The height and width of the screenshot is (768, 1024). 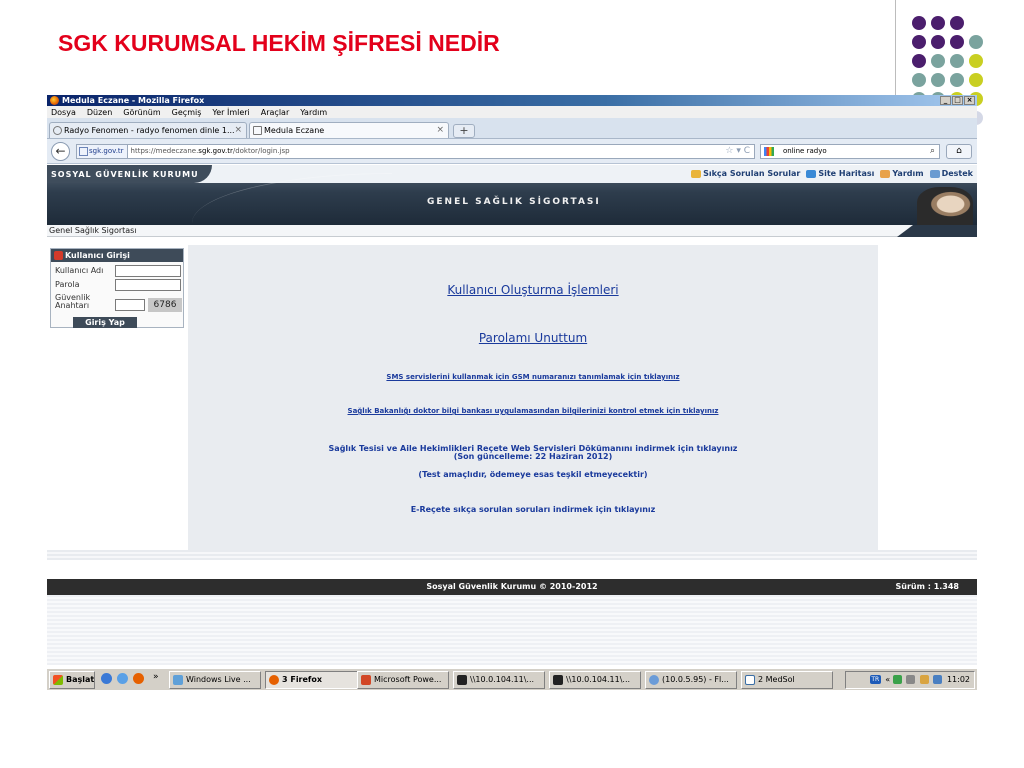 What do you see at coordinates (533, 338) in the screenshot?
I see `forgot-password-link: Parolamı Unuttum` at bounding box center [533, 338].